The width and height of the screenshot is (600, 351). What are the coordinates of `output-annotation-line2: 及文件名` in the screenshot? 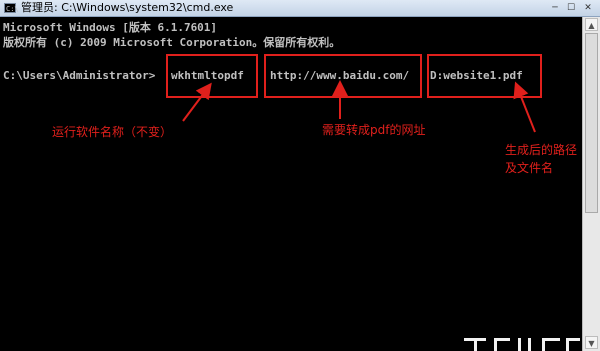 It's located at (529, 168).